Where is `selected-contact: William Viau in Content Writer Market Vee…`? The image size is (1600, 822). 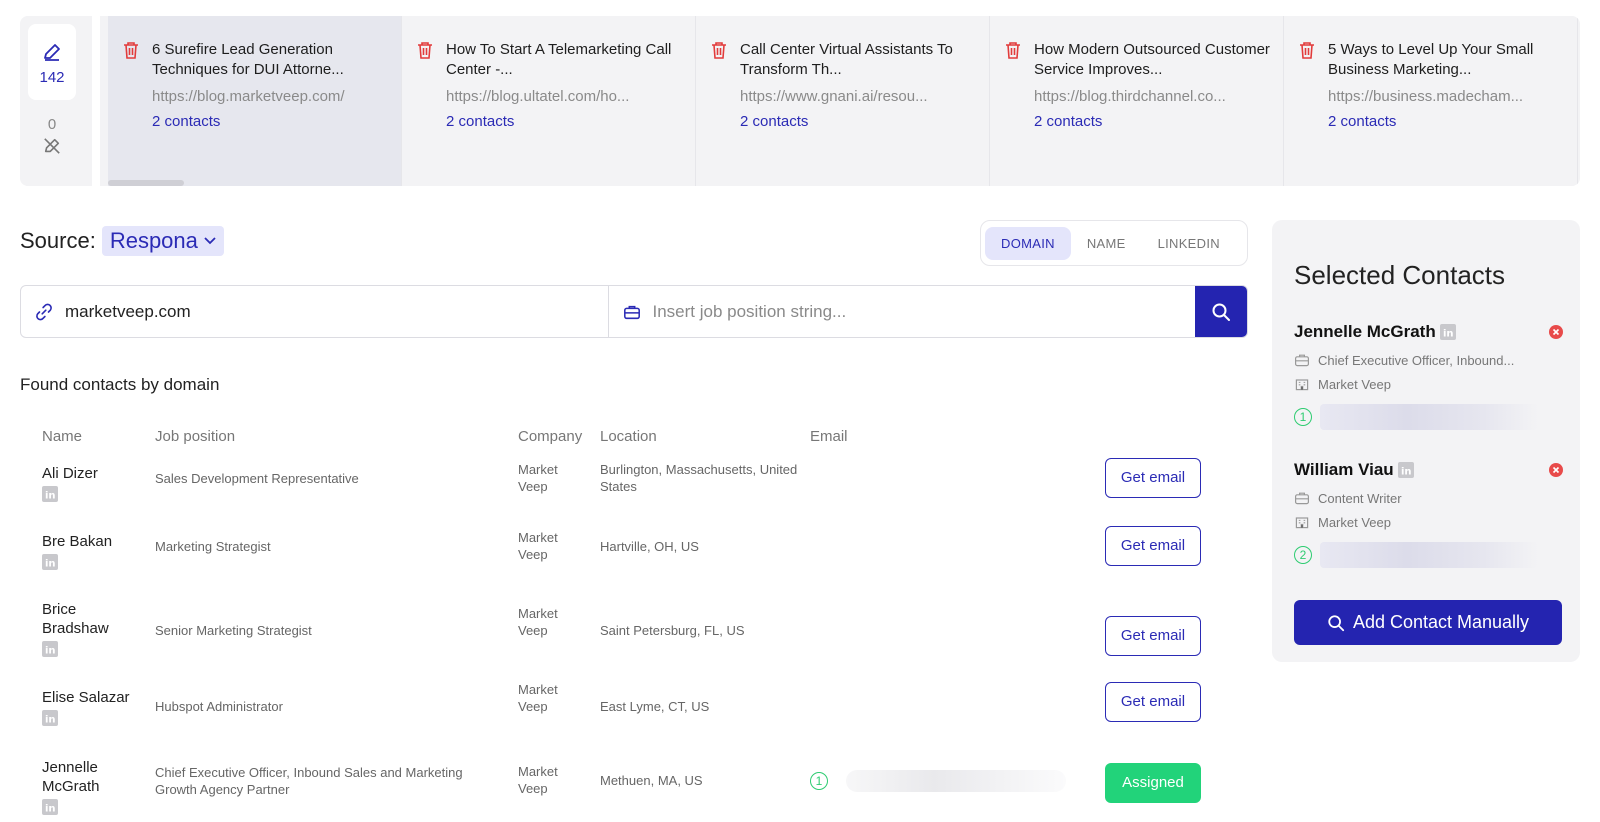
selected-contact: William Viau in Content Writer Market Vee… is located at coordinates (1429, 514).